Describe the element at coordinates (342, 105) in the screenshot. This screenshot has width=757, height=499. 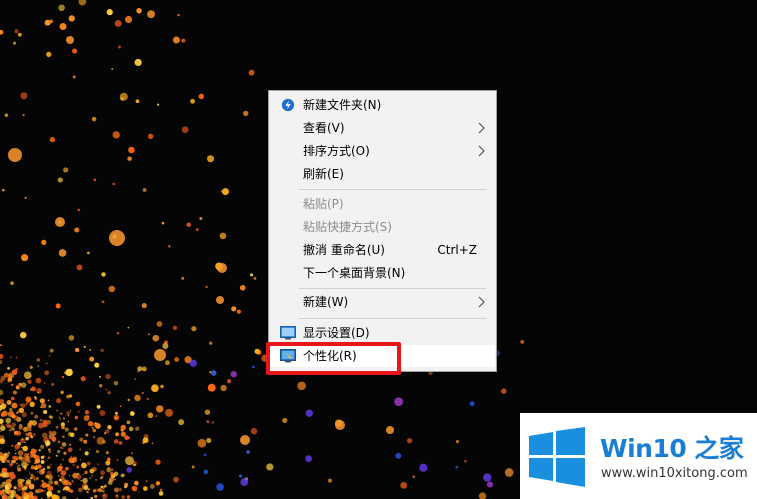
I see `menu-item-label: 新建文件夹(N)` at that location.